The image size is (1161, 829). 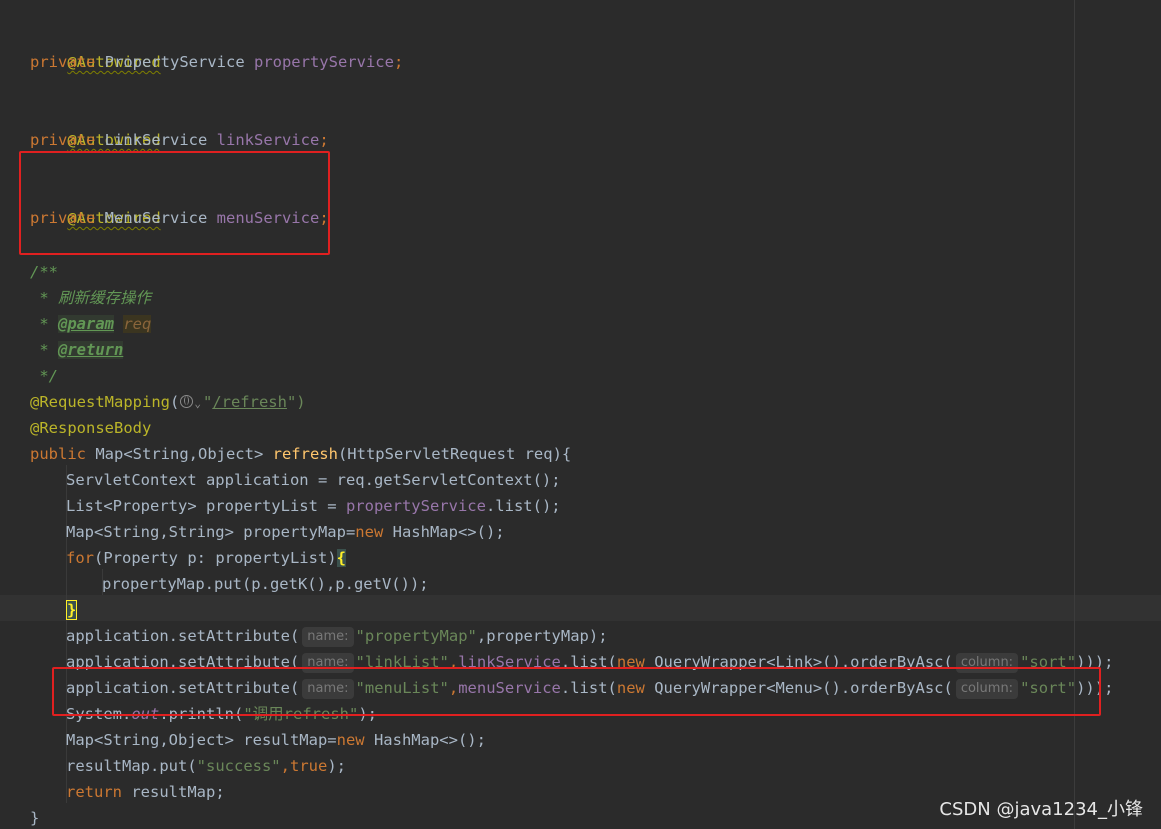 I want to click on code-text: resultMap.put(, so click(x=131, y=766).